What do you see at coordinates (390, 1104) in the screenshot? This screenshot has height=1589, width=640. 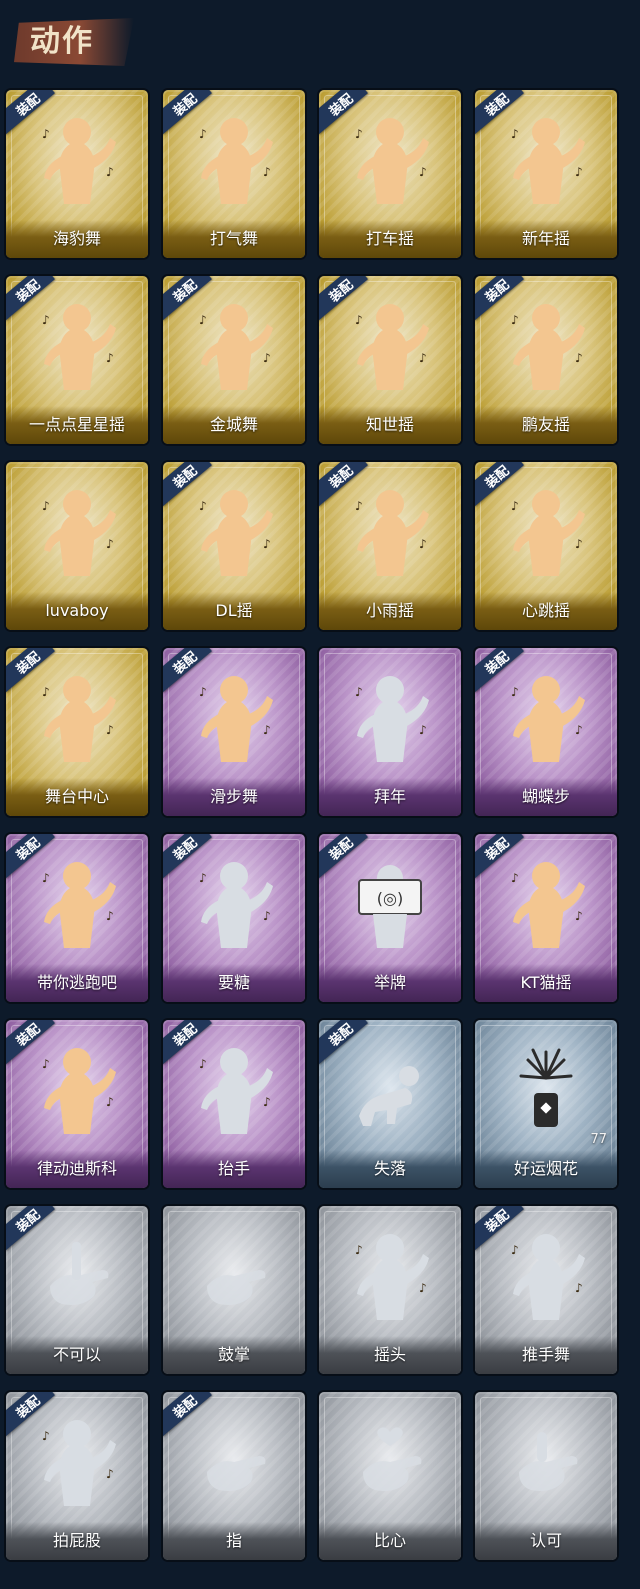 I see `emote-card: 失落 装配` at bounding box center [390, 1104].